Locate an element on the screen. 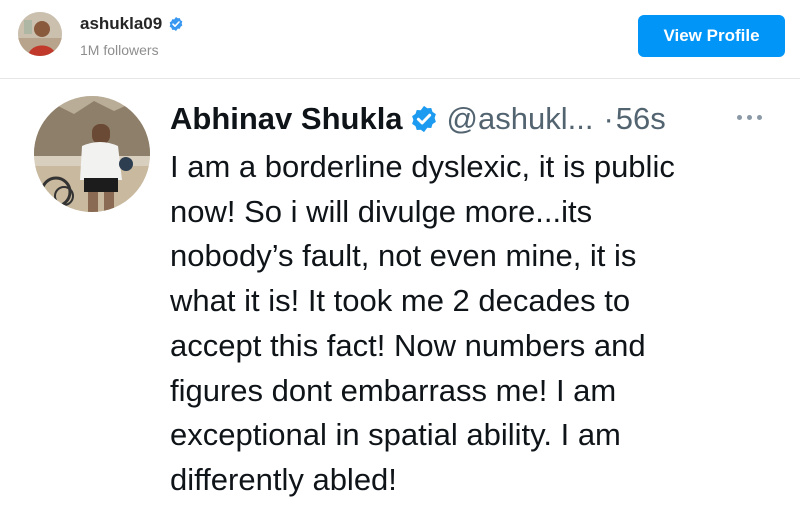  tweet-text-line: figures dont embarrass me! I am is located at coordinates (393, 390).